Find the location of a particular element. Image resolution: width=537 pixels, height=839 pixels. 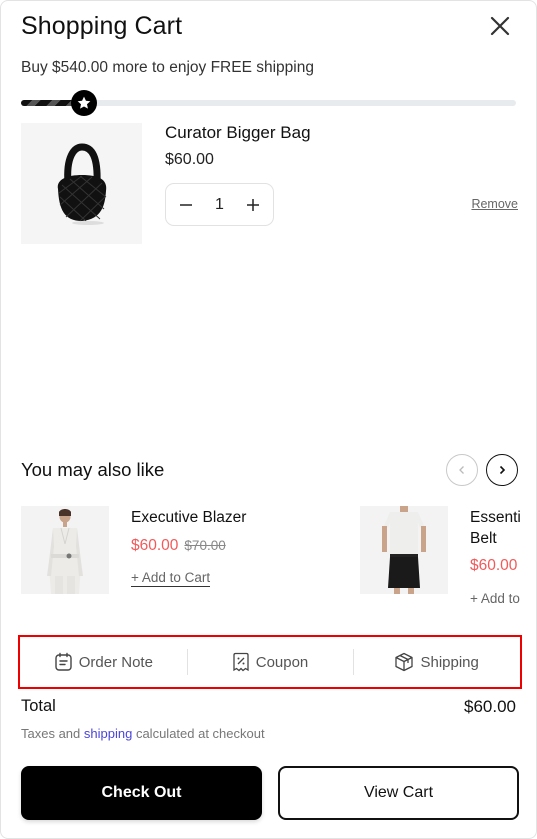

recommended-product-name: Essenti Belt is located at coordinates (495, 528).